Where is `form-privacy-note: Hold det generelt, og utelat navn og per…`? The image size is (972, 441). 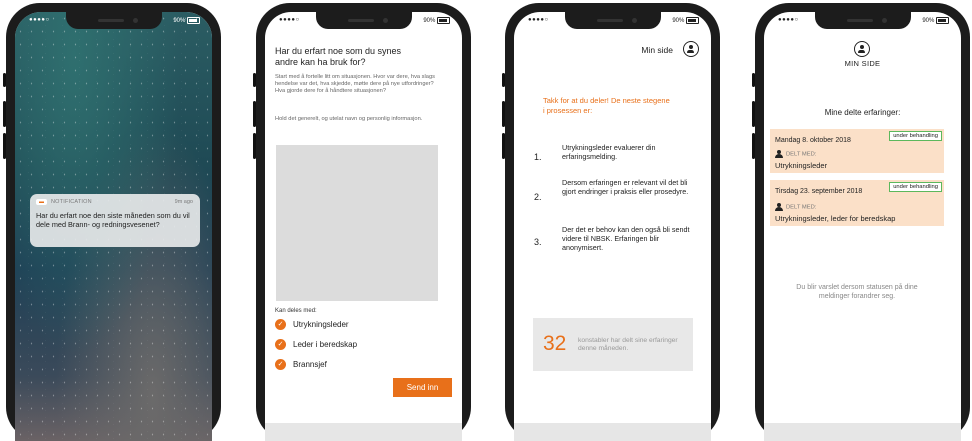 form-privacy-note: Hold det generelt, og utelat navn og per… is located at coordinates (349, 119).